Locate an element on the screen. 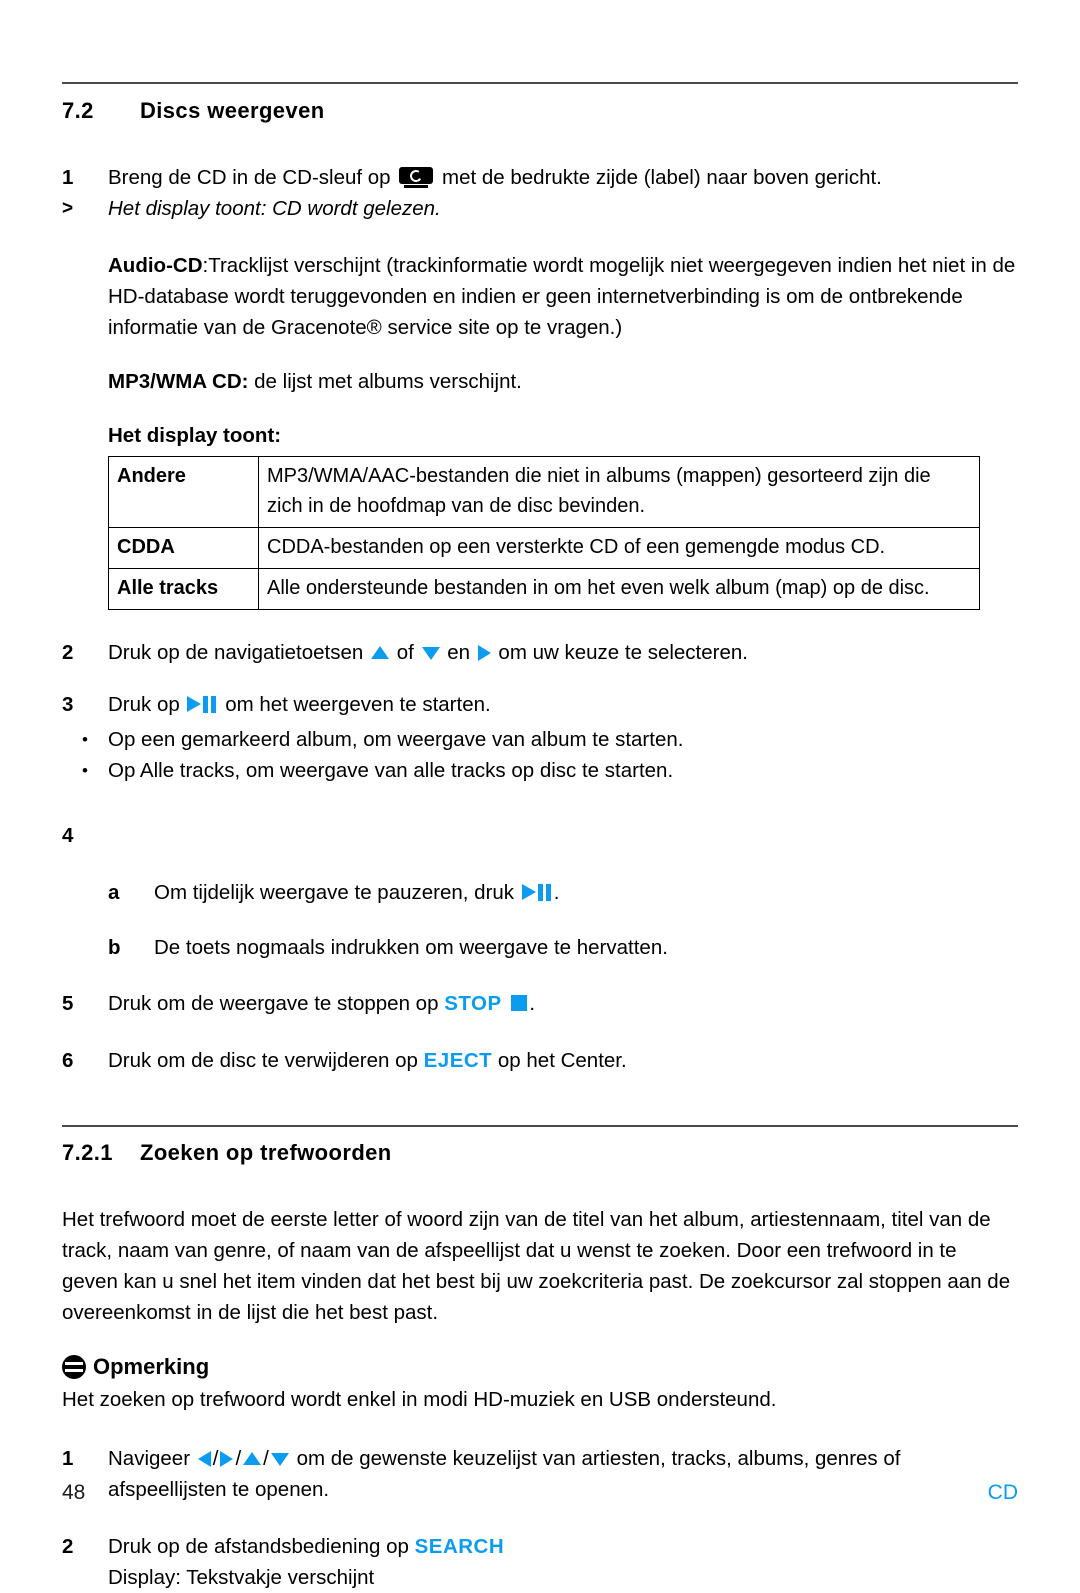 The image size is (1080, 1593). sep-3: / is located at coordinates (266, 1458).